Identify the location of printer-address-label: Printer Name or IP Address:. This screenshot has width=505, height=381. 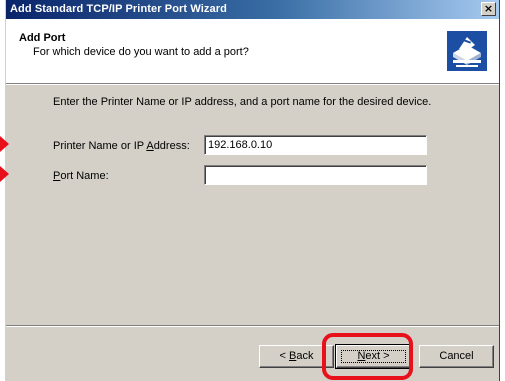
(121, 146).